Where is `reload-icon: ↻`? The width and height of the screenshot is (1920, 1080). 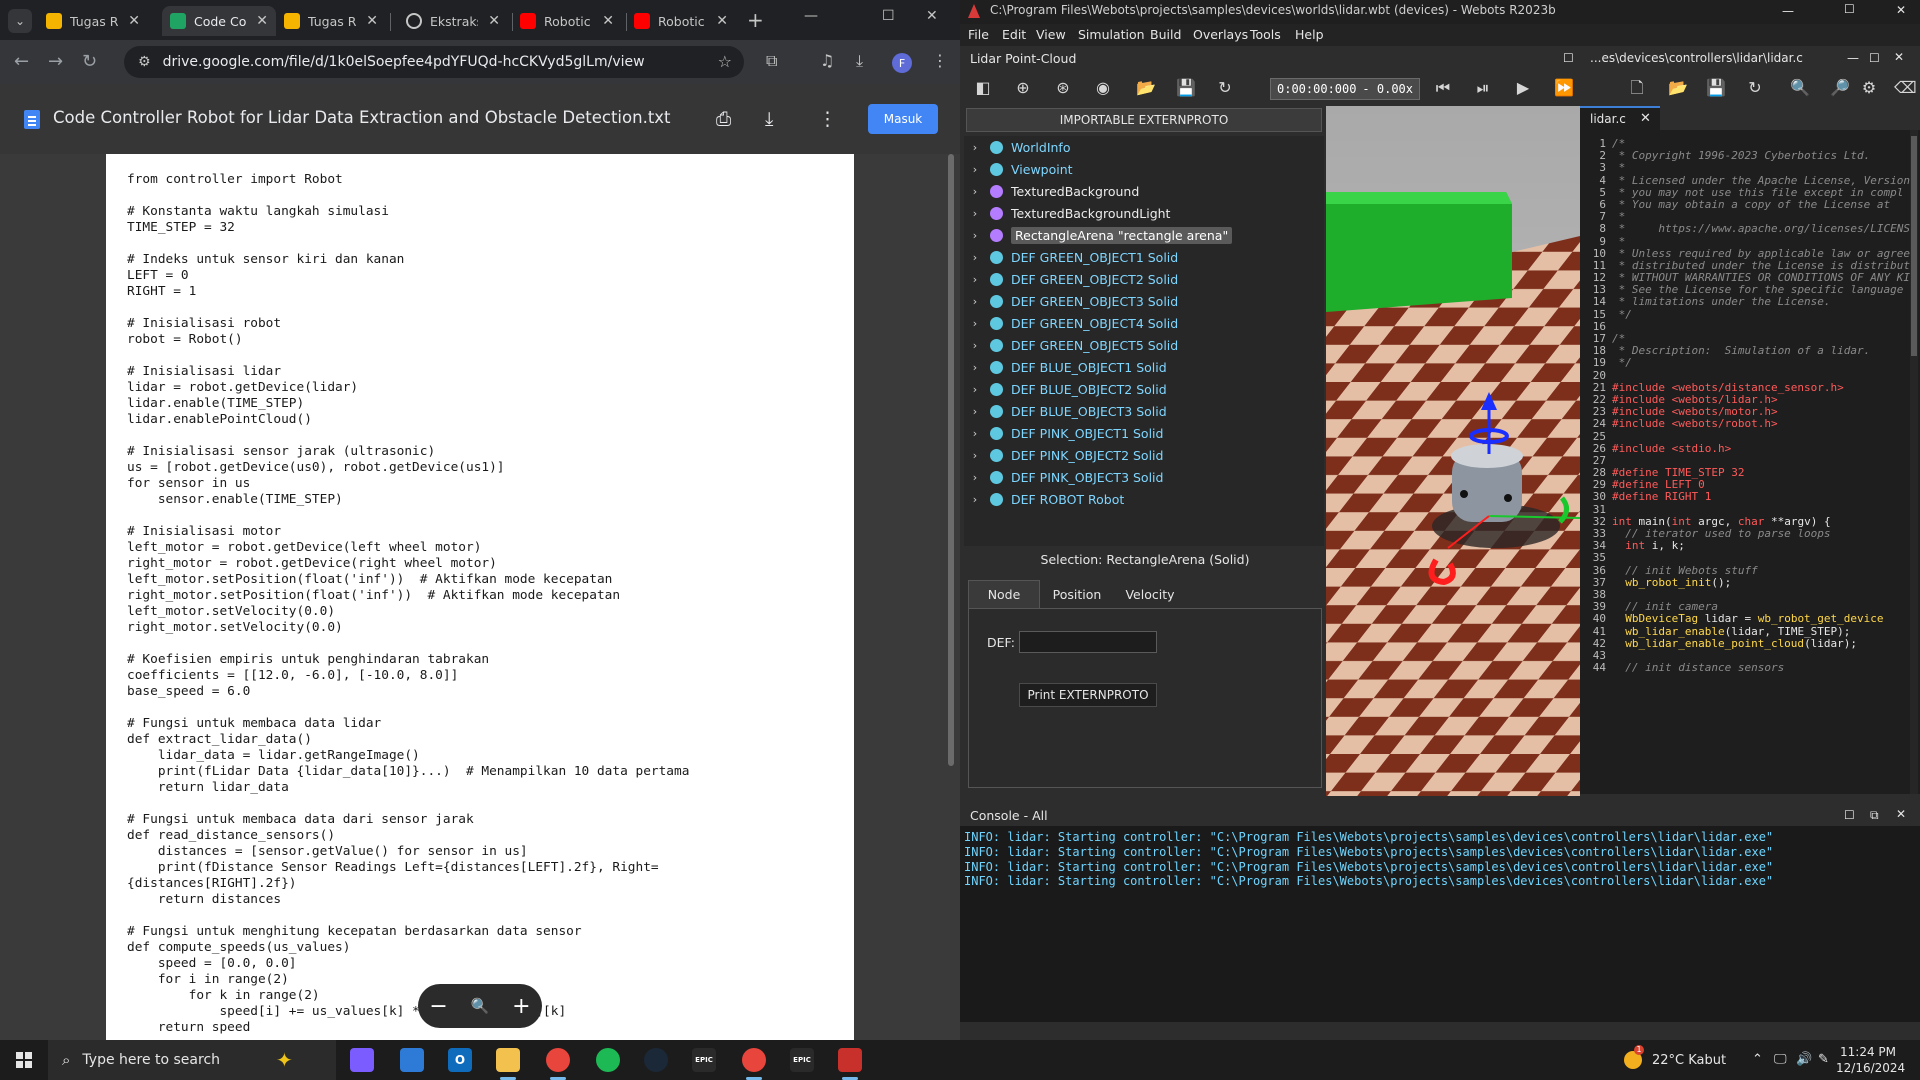 reload-icon: ↻ is located at coordinates (89, 61).